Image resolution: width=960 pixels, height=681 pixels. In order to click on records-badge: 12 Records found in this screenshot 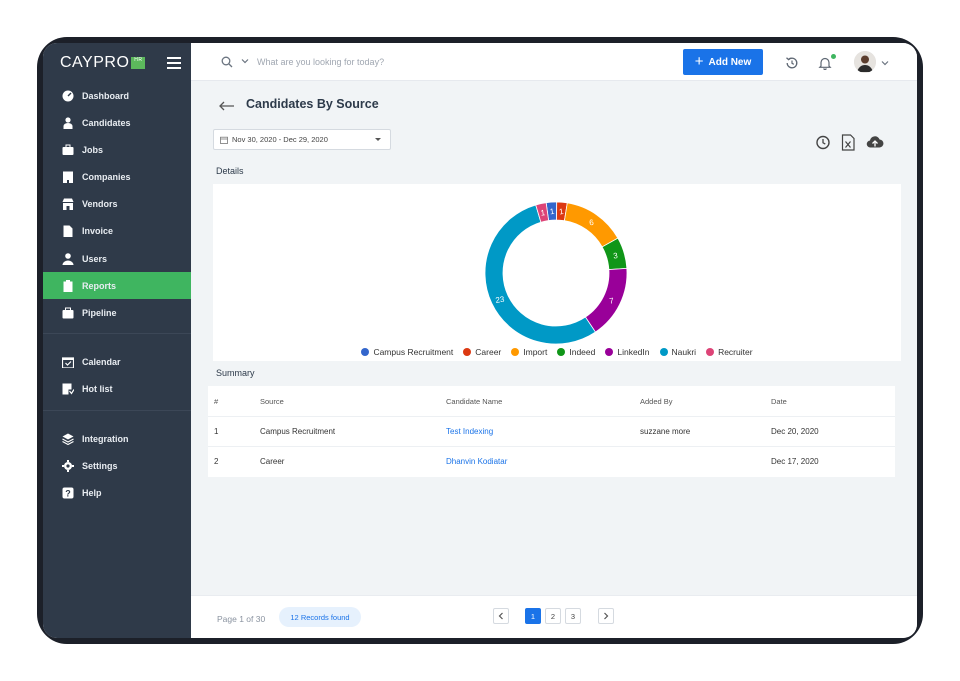, I will do `click(320, 617)`.